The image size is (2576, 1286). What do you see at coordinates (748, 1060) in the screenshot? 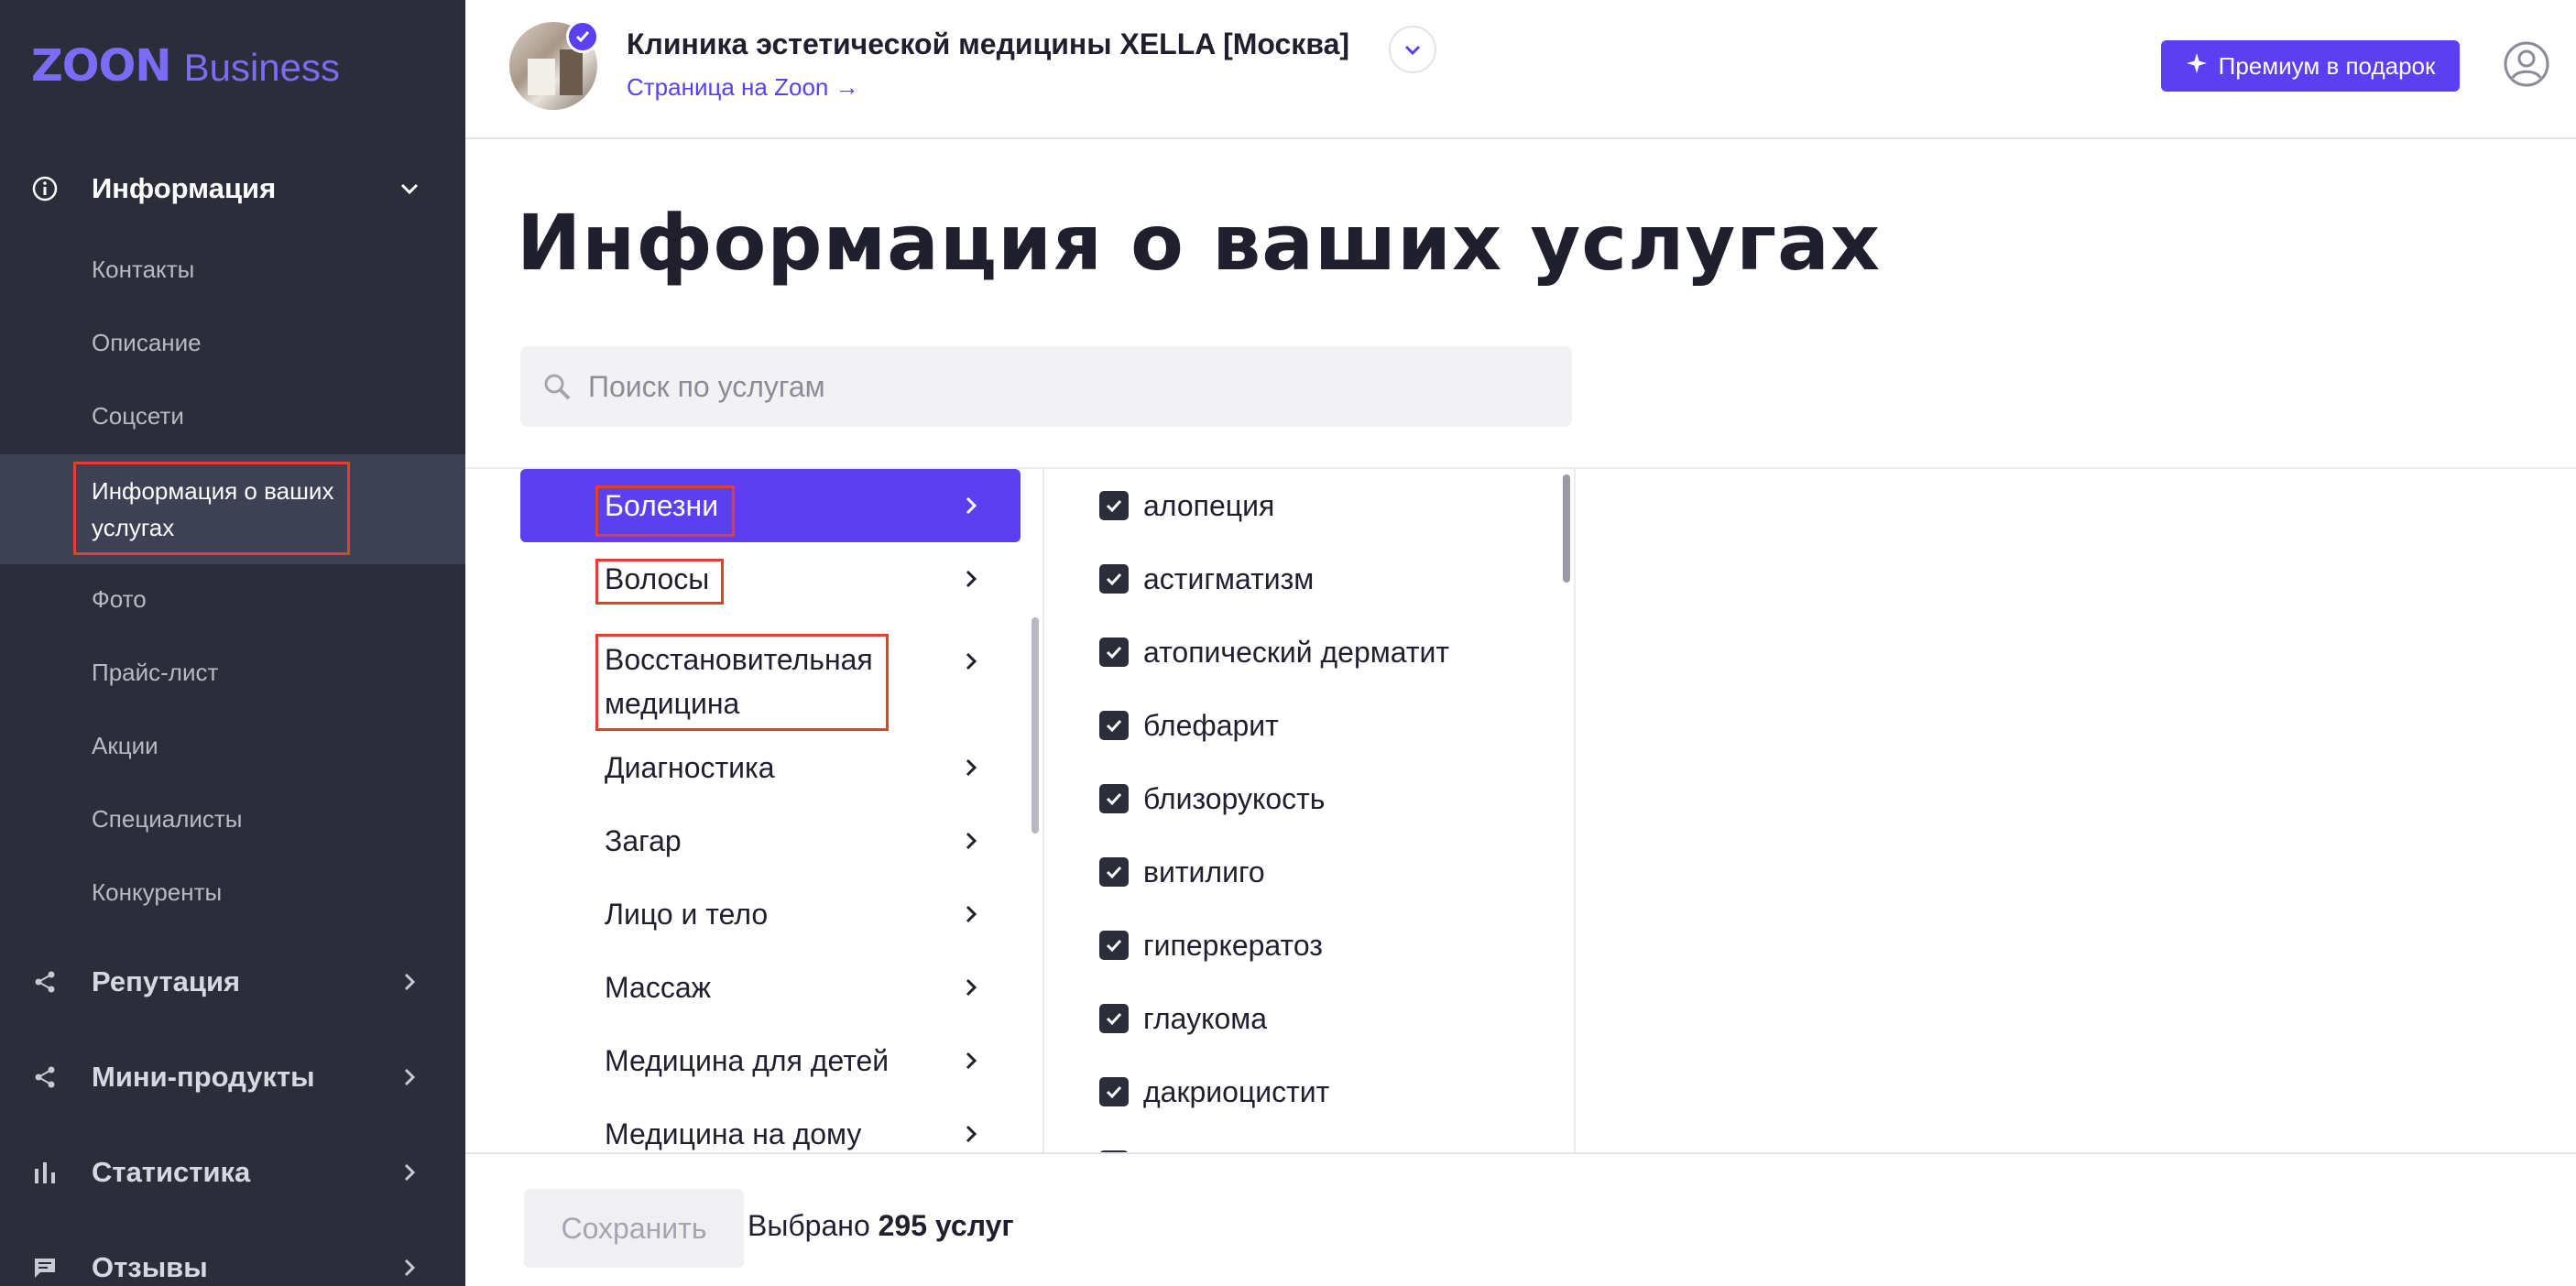
I see `category-label: Медицина для детей` at bounding box center [748, 1060].